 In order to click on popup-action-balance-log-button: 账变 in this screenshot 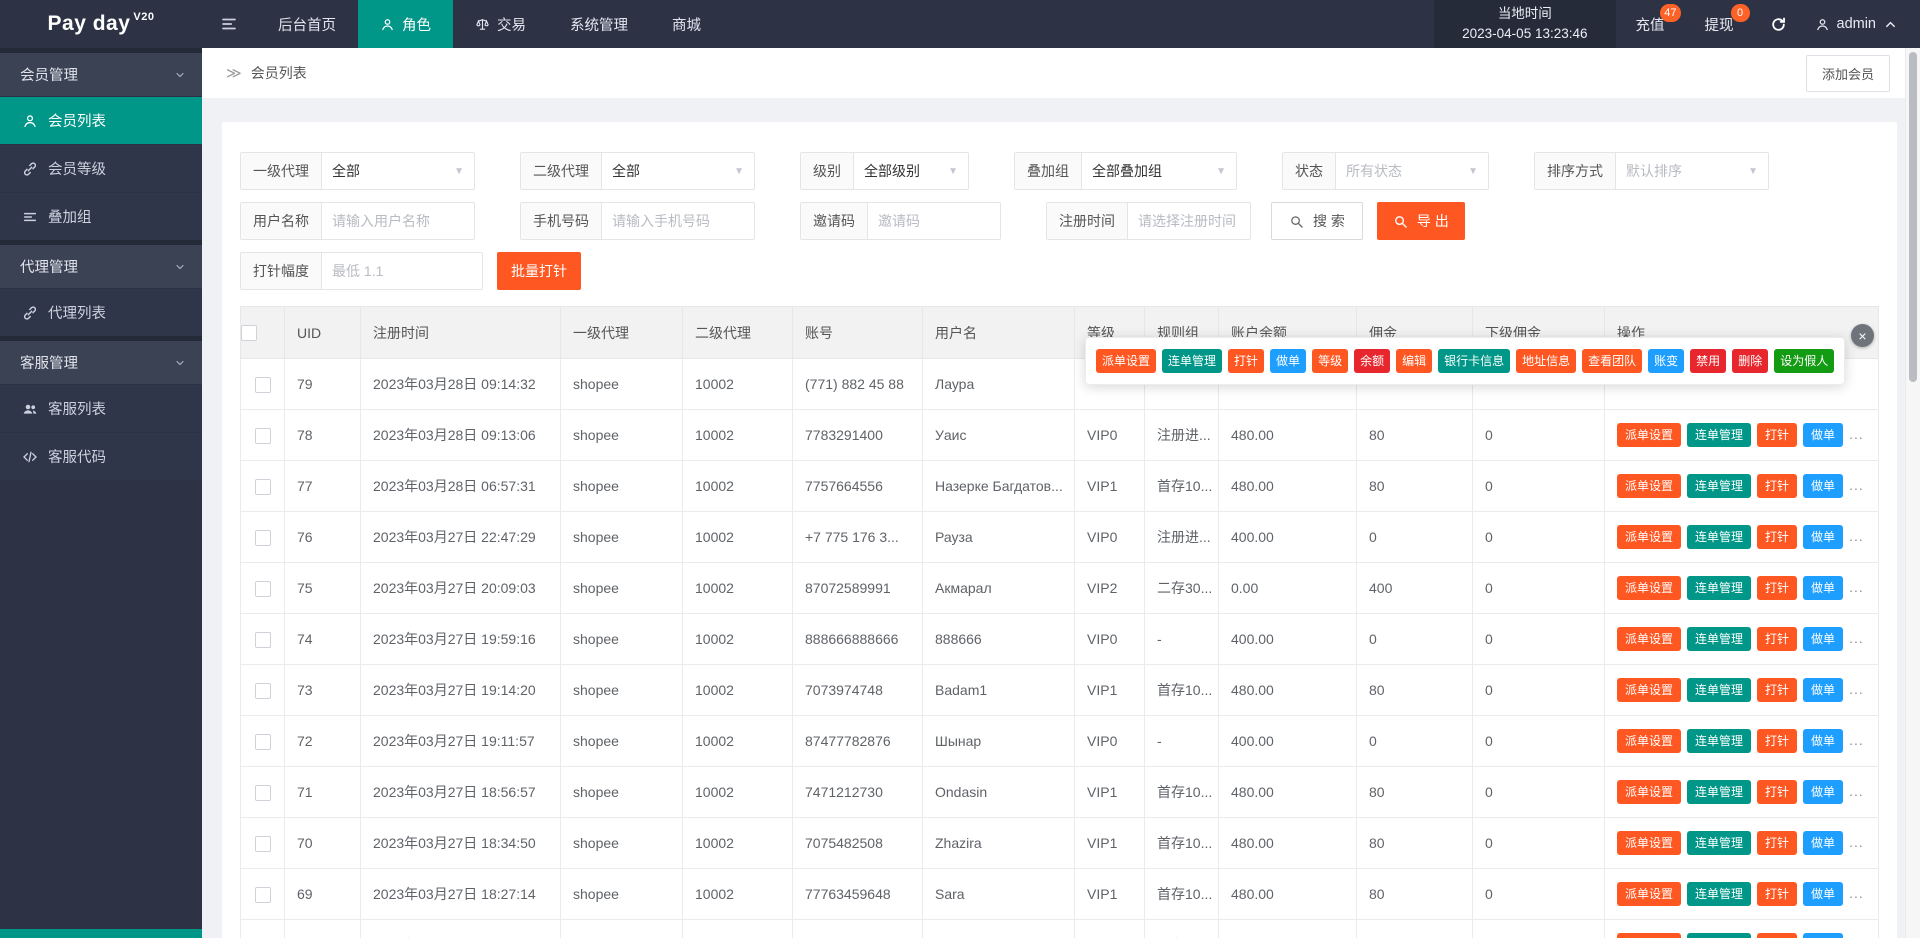, I will do `click(1666, 361)`.